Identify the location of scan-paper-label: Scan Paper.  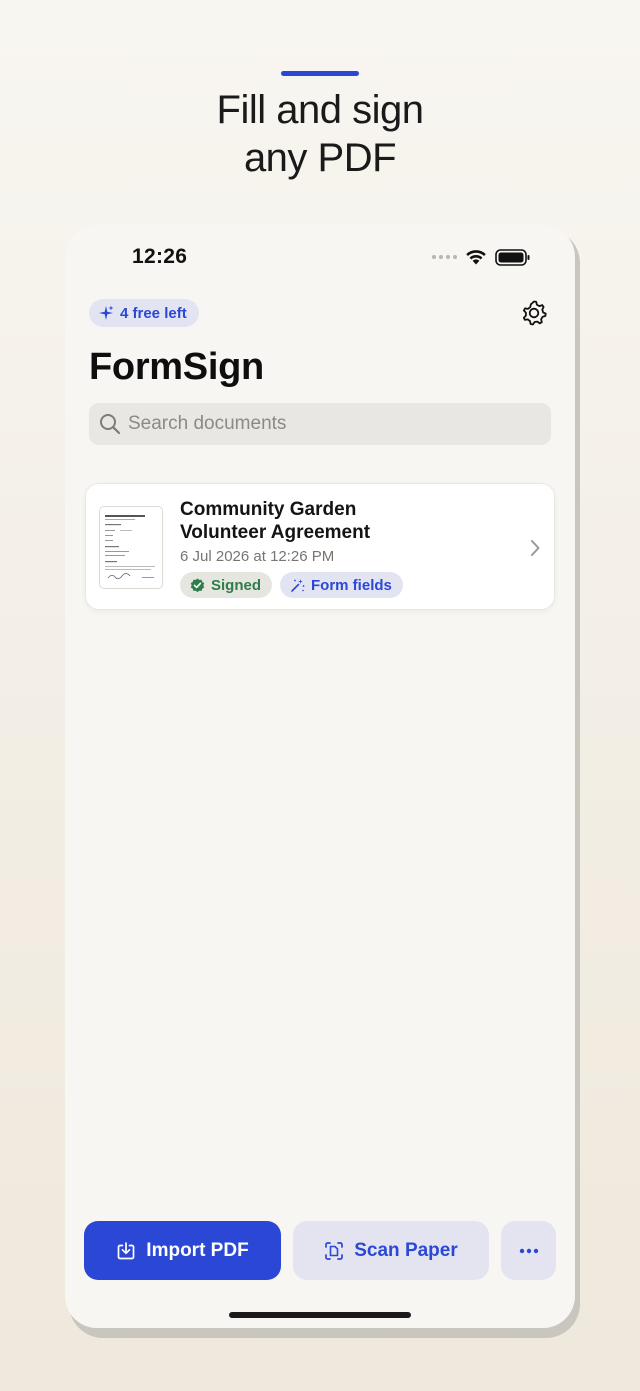
(406, 1250).